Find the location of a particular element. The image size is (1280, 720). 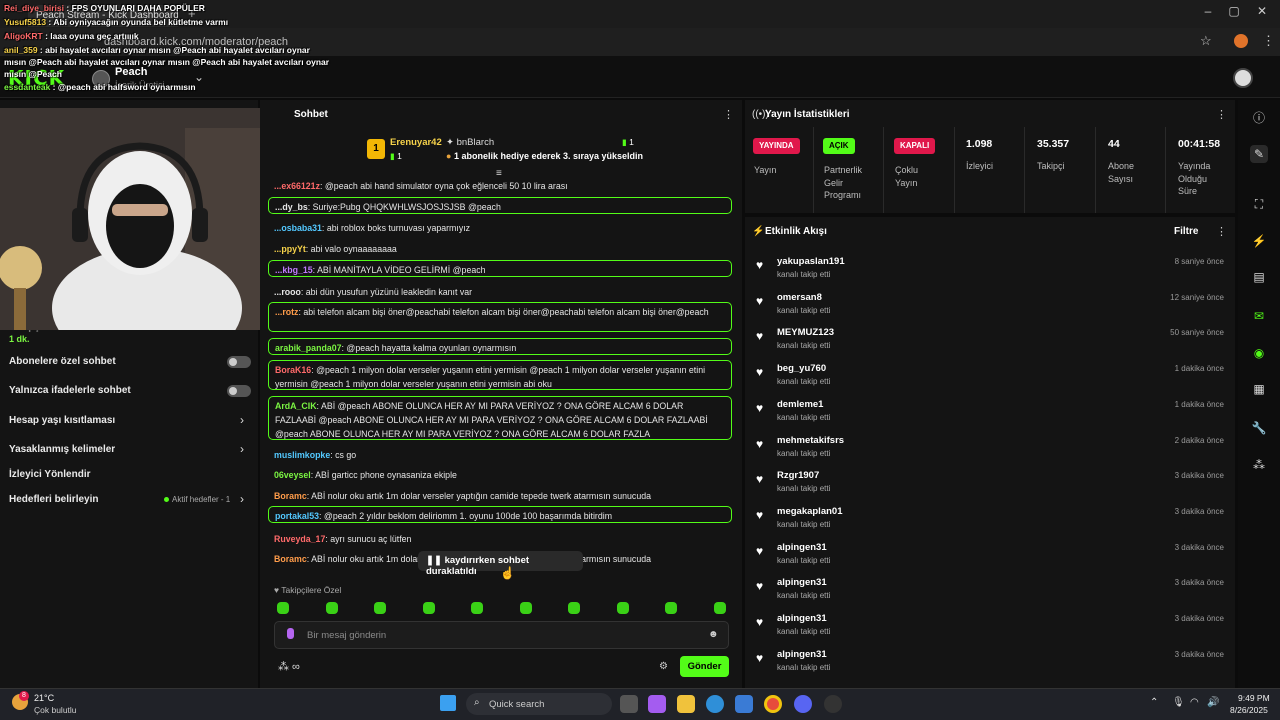

setting-host-viewers: İzleyici Yönlendir is located at coordinates (130, 474).